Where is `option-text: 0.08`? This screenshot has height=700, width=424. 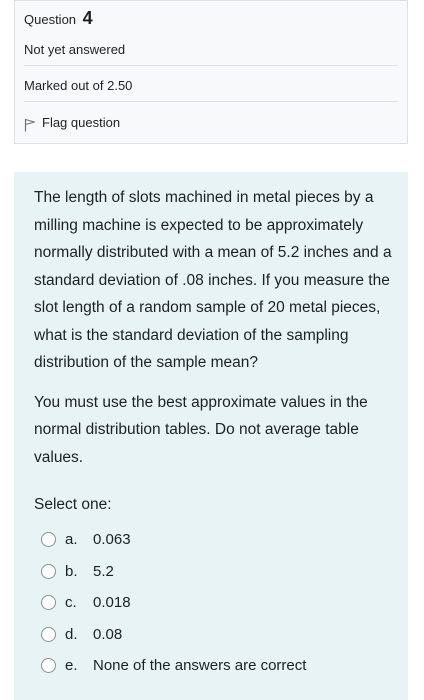
option-text: 0.08 is located at coordinates (108, 634).